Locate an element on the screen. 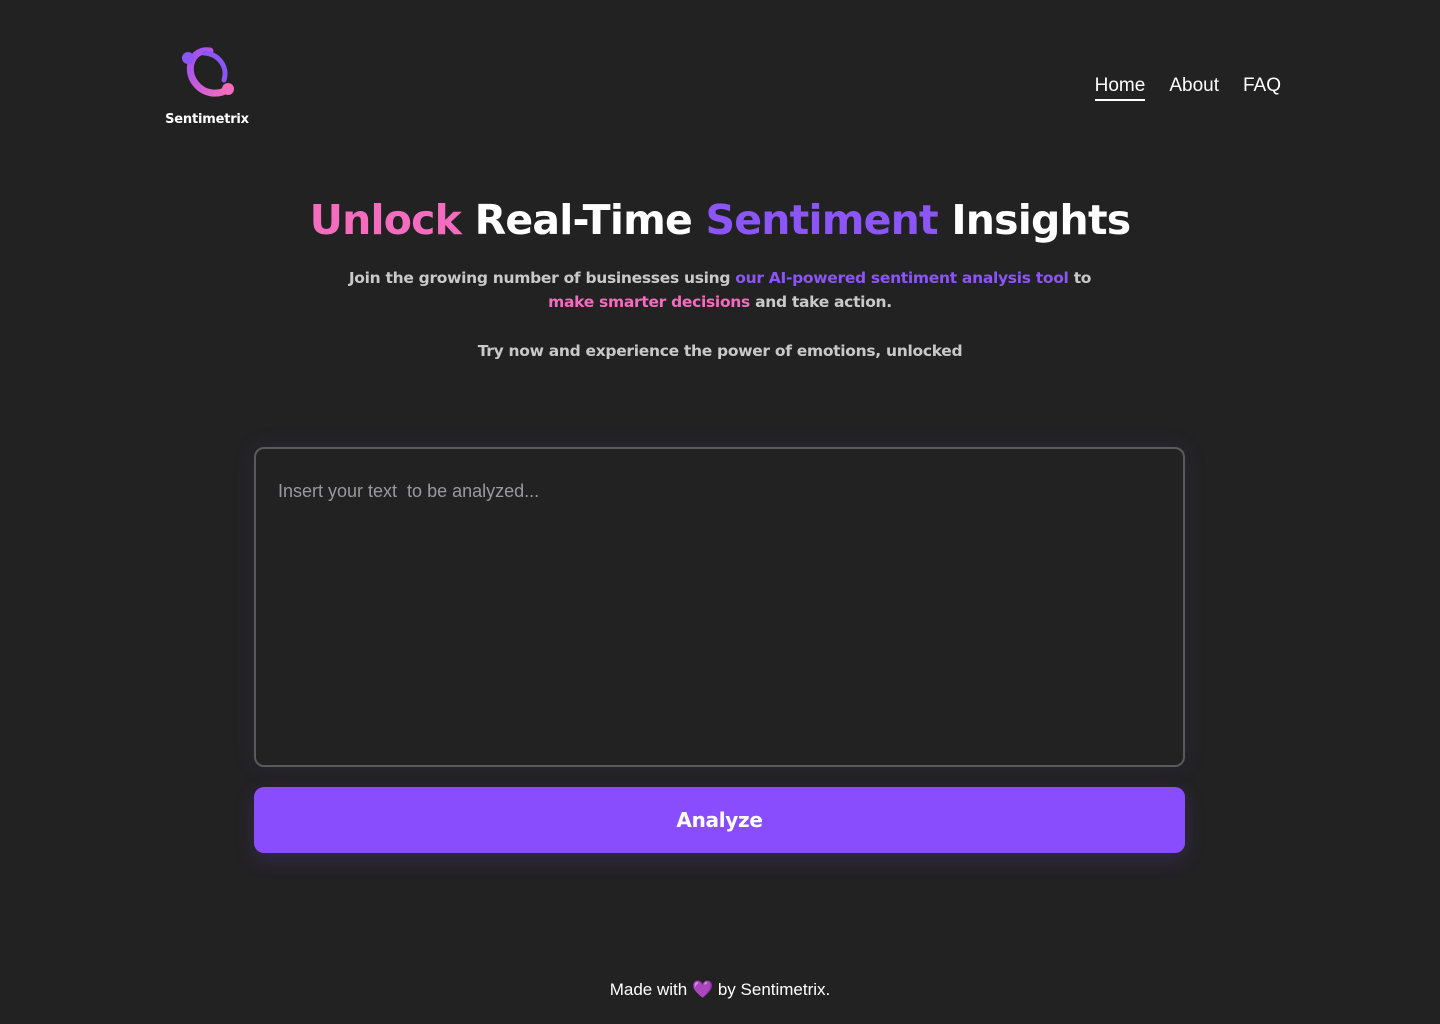 The image size is (1440, 1024). footer-text-after: by Sentimetrix. is located at coordinates (774, 989).